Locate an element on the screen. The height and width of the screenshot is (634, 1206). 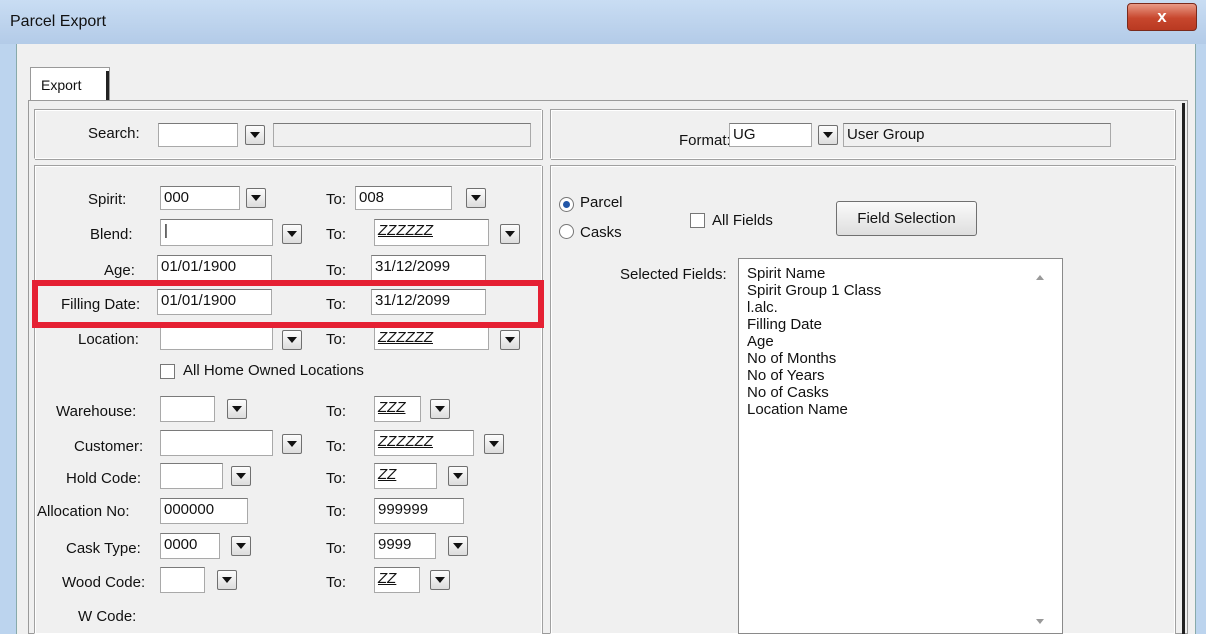
cask-type-from-dropdown is located at coordinates (241, 546).